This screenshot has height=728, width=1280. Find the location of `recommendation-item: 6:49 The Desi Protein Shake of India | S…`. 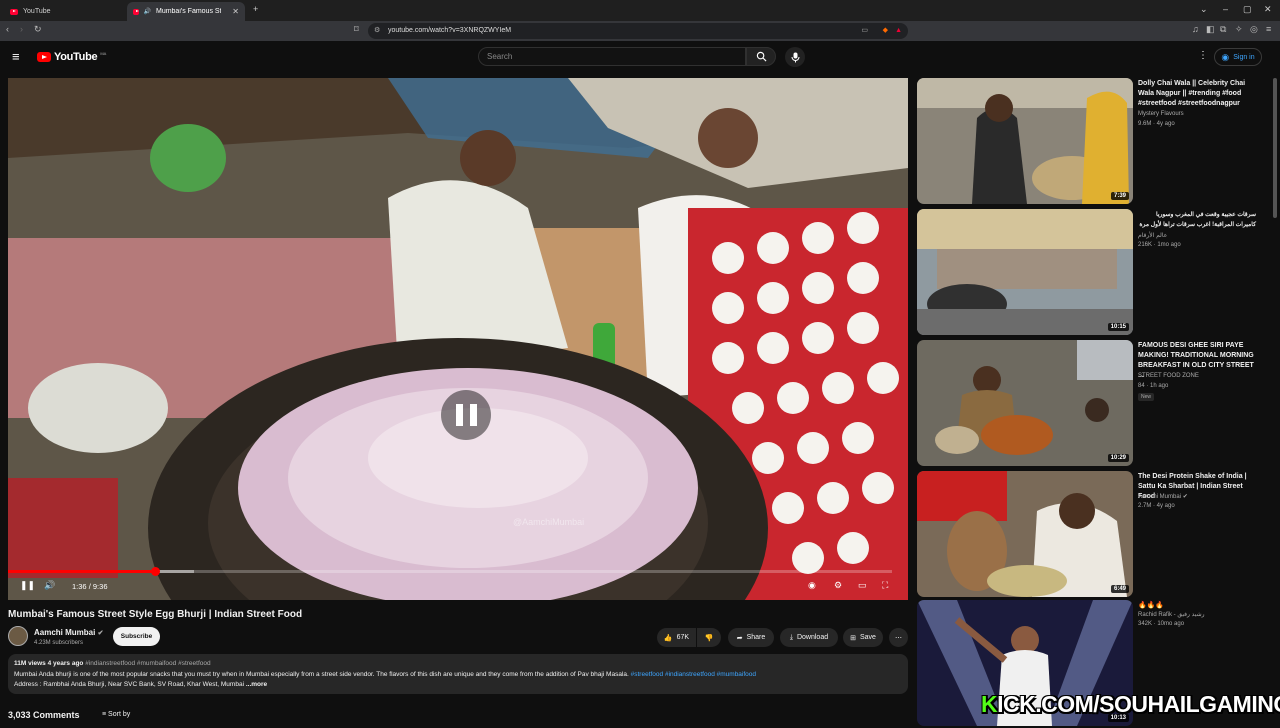

recommendation-item: 6:49 The Desi Protein Shake of India | S… is located at coordinates (1097, 535).